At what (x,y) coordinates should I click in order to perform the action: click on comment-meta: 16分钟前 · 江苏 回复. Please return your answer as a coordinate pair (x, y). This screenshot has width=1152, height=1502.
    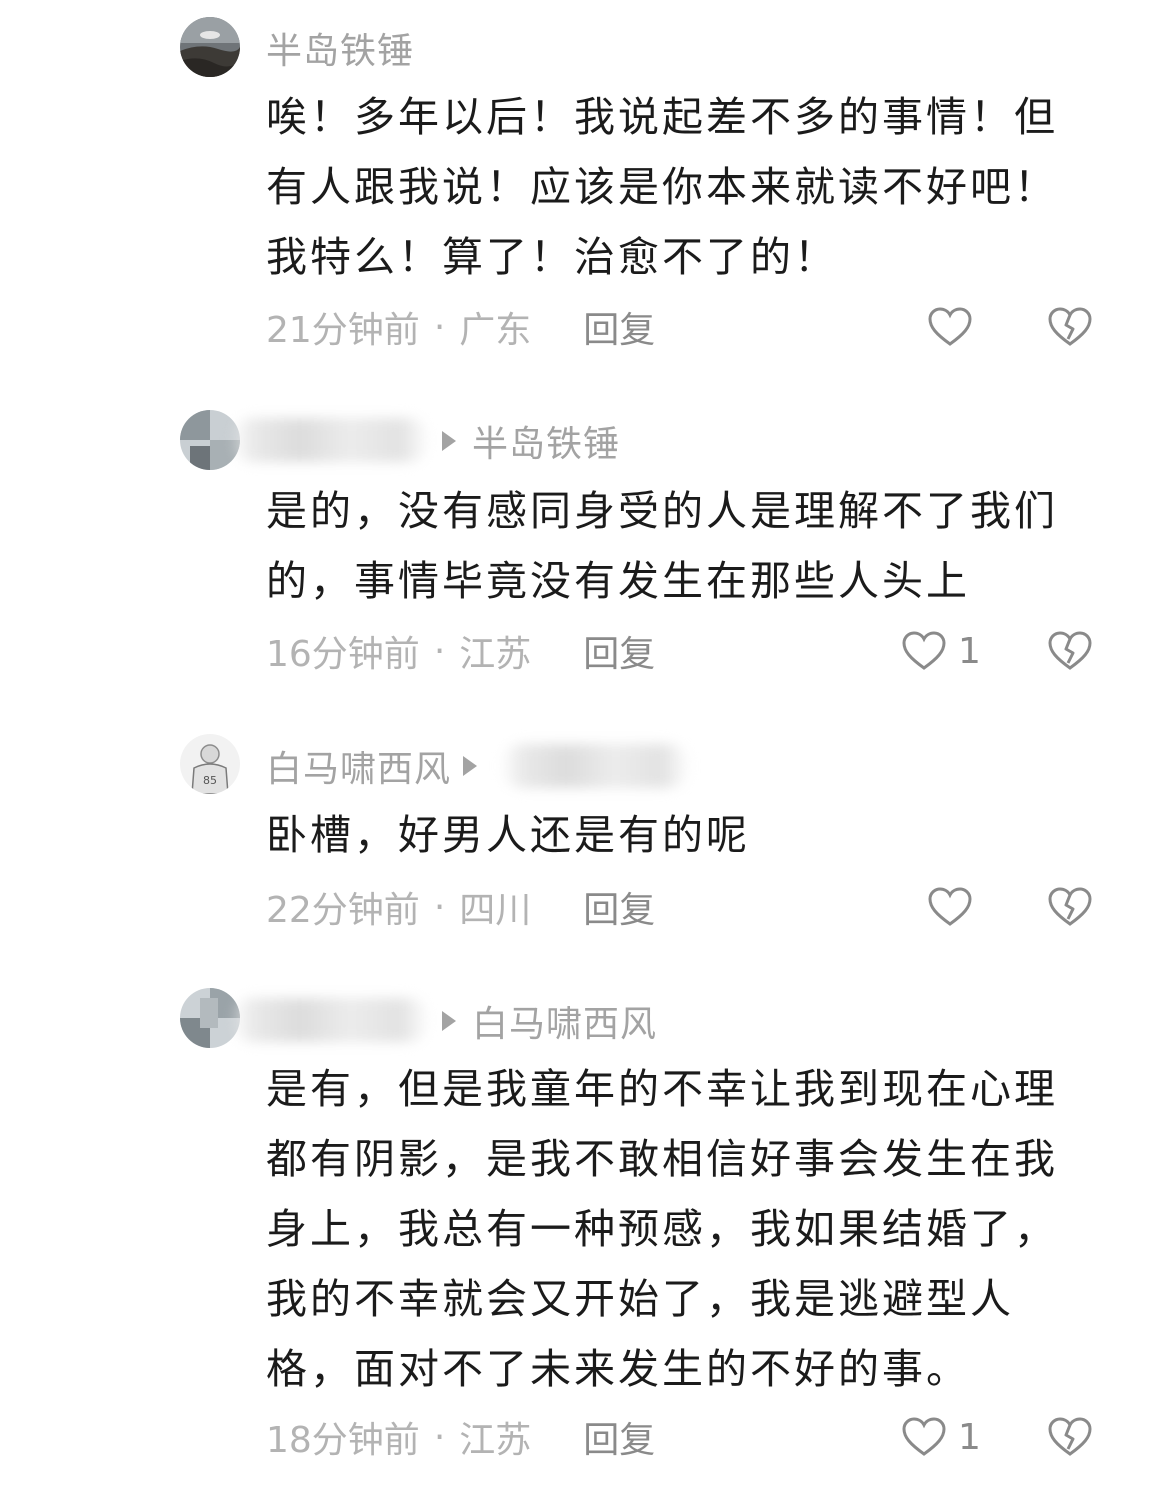
    Looking at the image, I should click on (460, 651).